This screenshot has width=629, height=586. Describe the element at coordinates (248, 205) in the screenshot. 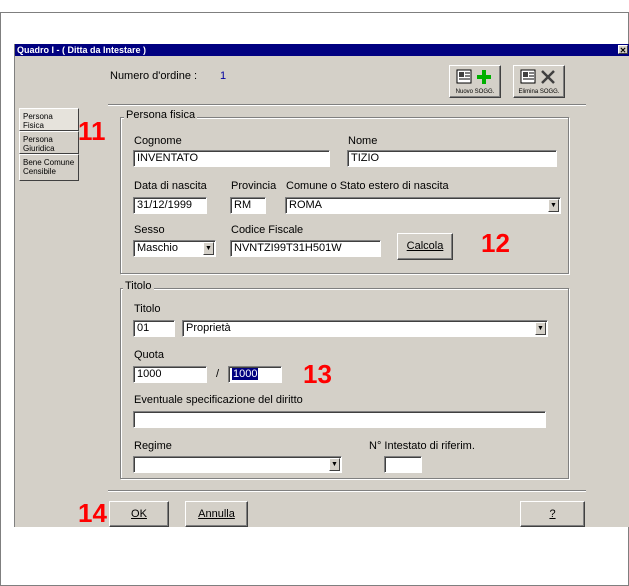

I see `provincia-field: RM` at that location.